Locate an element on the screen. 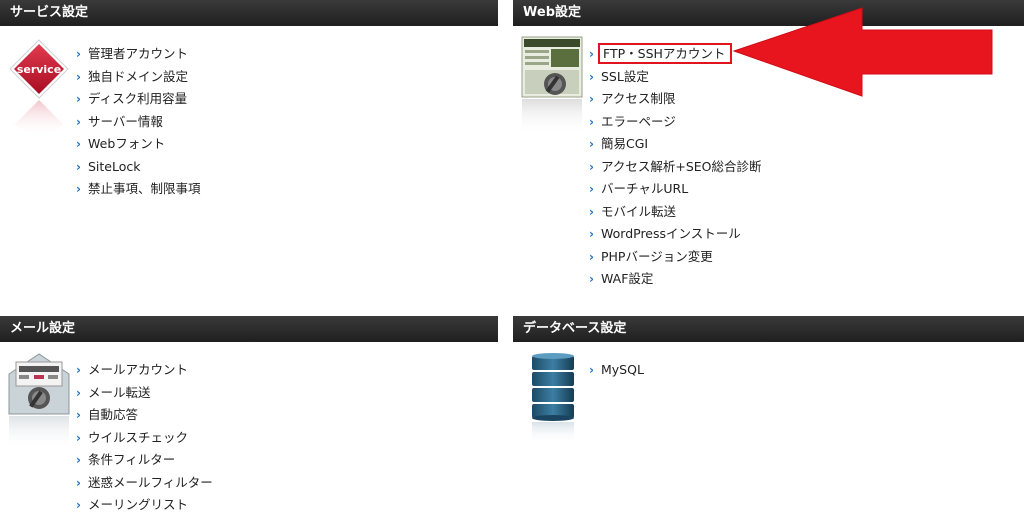  menu-item-mail-account: › メールアカウント is located at coordinates (144, 370).